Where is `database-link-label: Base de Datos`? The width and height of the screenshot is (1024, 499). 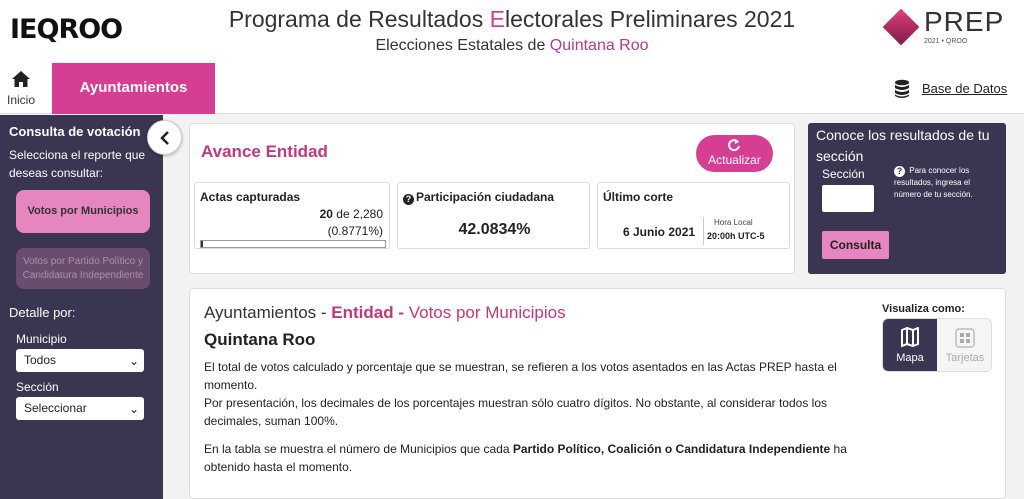 database-link-label: Base de Datos is located at coordinates (965, 88).